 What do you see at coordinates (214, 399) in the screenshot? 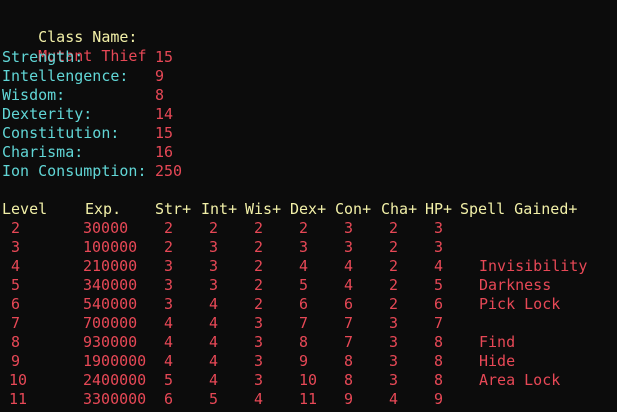
I see `table-cell-int: 5` at bounding box center [214, 399].